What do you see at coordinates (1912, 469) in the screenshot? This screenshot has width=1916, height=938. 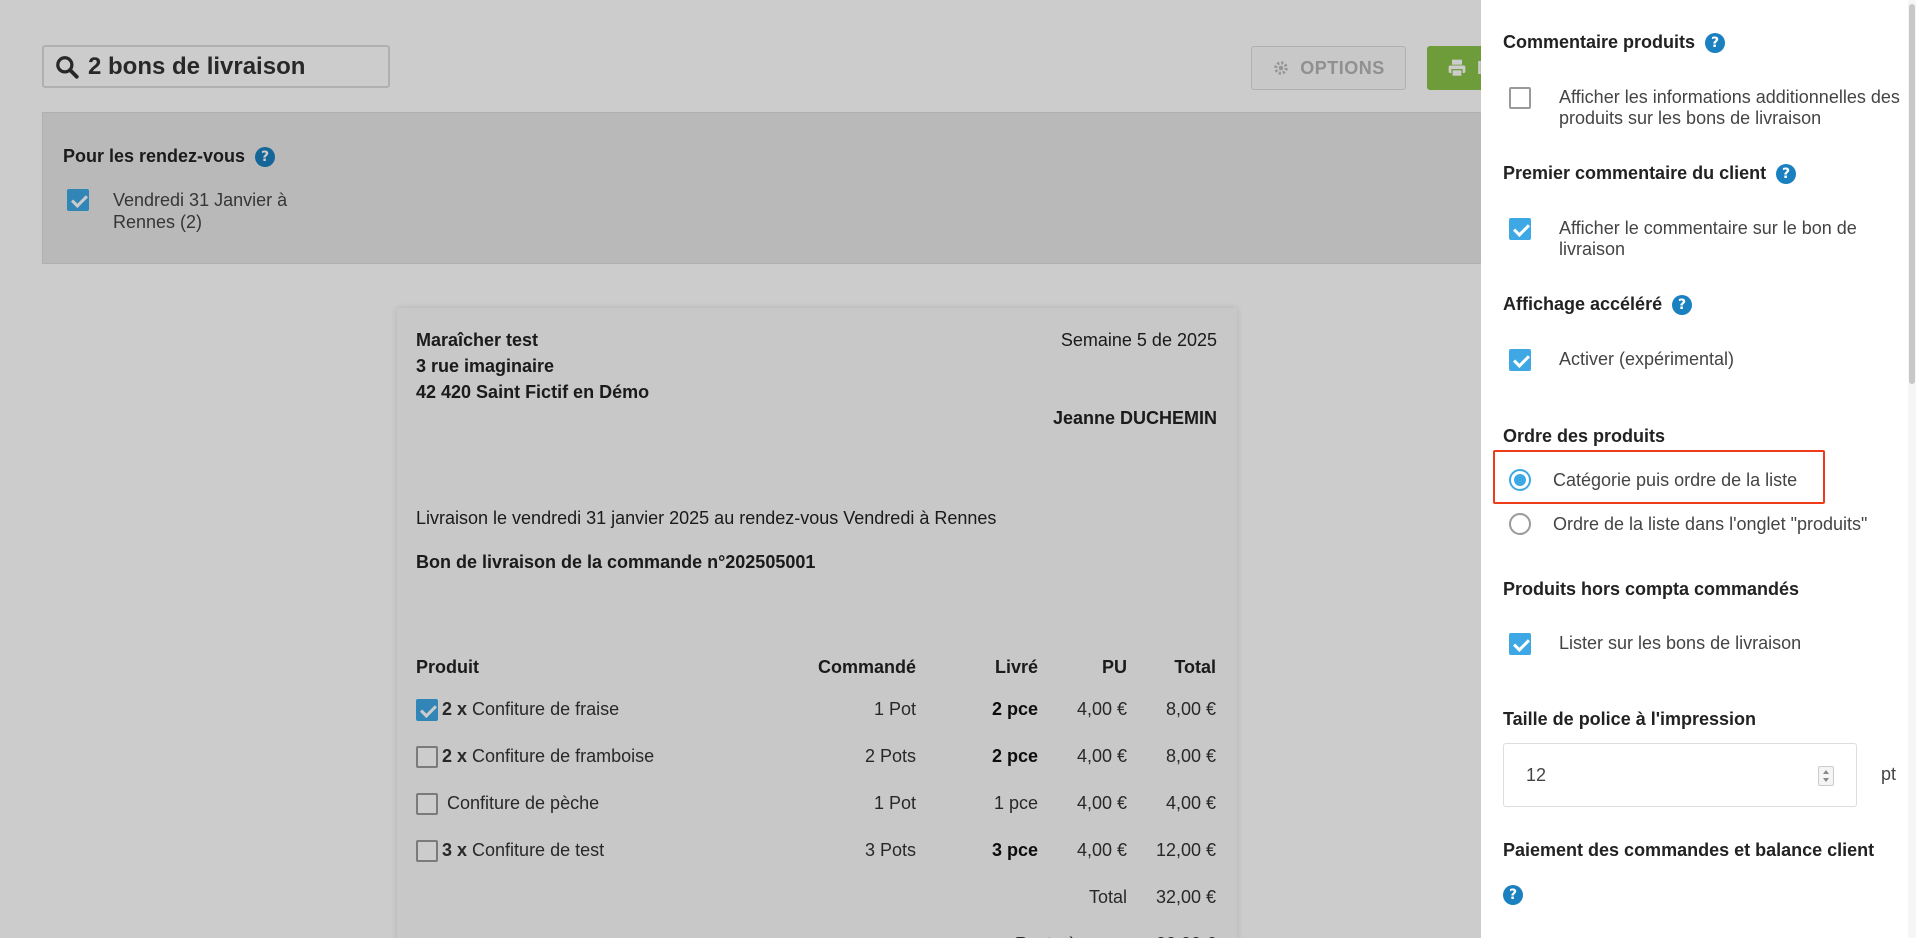 I see `panel-scrollbar` at bounding box center [1912, 469].